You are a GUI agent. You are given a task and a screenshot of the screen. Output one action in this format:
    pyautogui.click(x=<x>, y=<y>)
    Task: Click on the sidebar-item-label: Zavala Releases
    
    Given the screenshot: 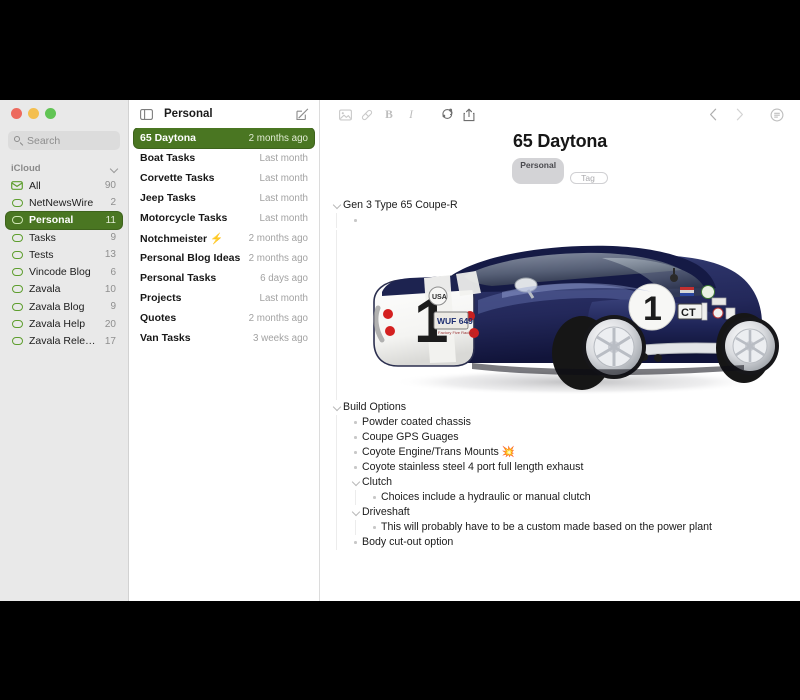 What is the action you would take?
    pyautogui.click(x=64, y=341)
    